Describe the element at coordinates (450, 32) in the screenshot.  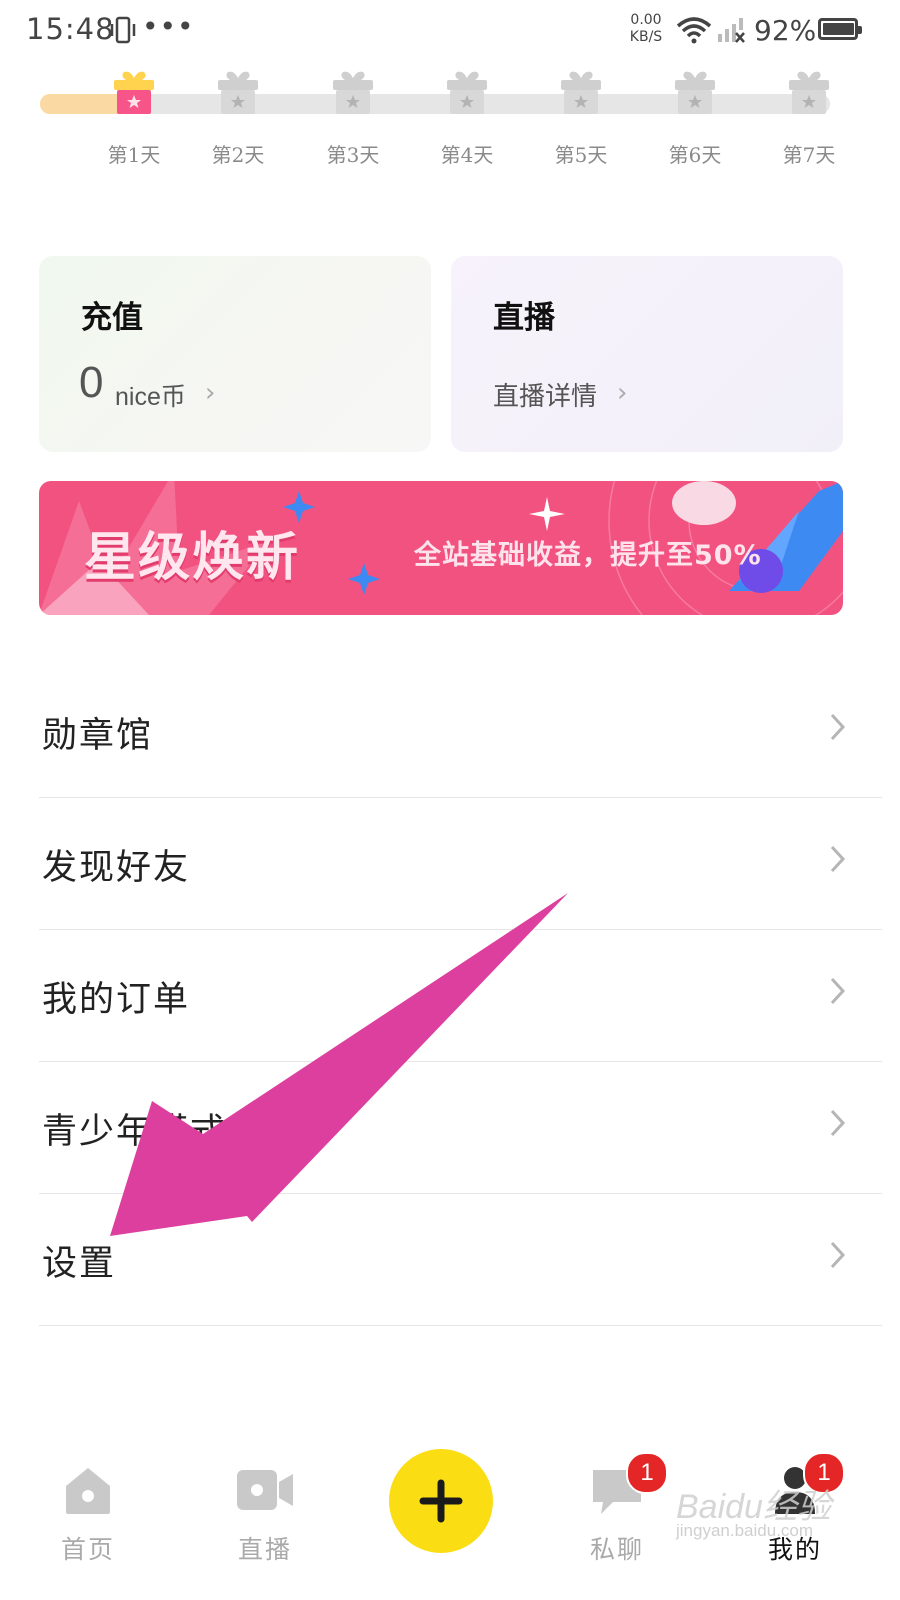
I see `status-bar: 15:48 ••• 0.00 KB/S 92%` at that location.